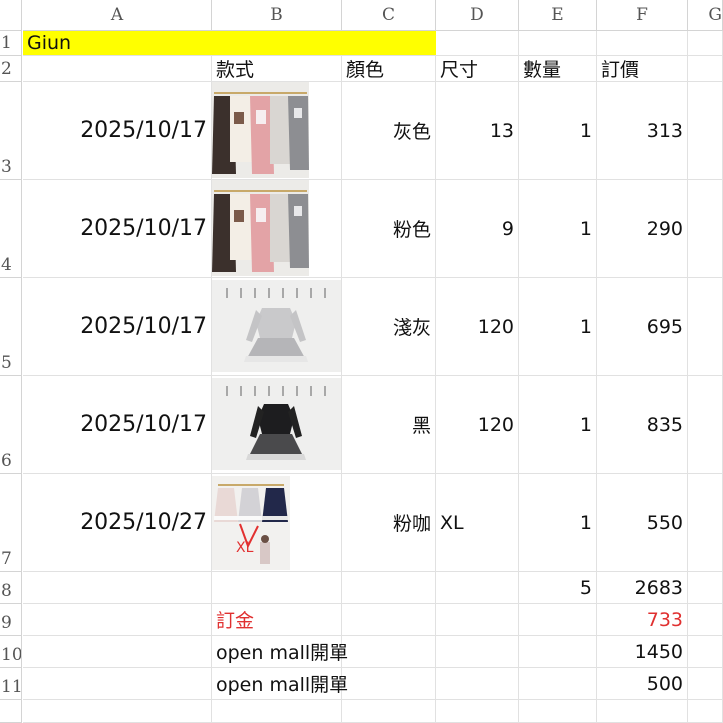  Describe the element at coordinates (477, 523) in the screenshot. I see `order-5-size: XL` at that location.